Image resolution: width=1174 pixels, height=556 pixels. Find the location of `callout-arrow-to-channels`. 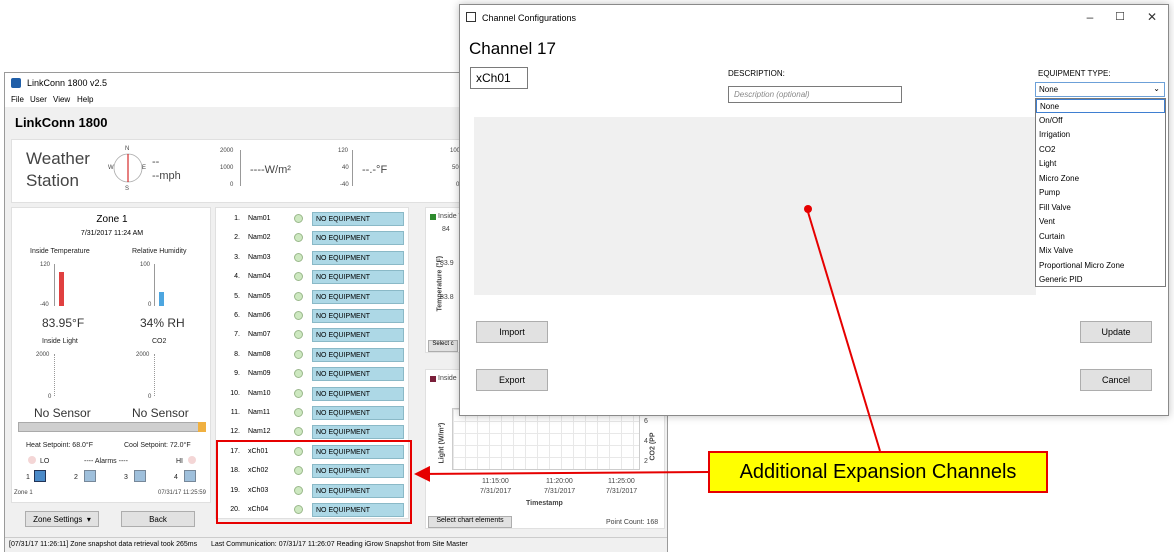

callout-arrow-to-channels is located at coordinates (561, 473).